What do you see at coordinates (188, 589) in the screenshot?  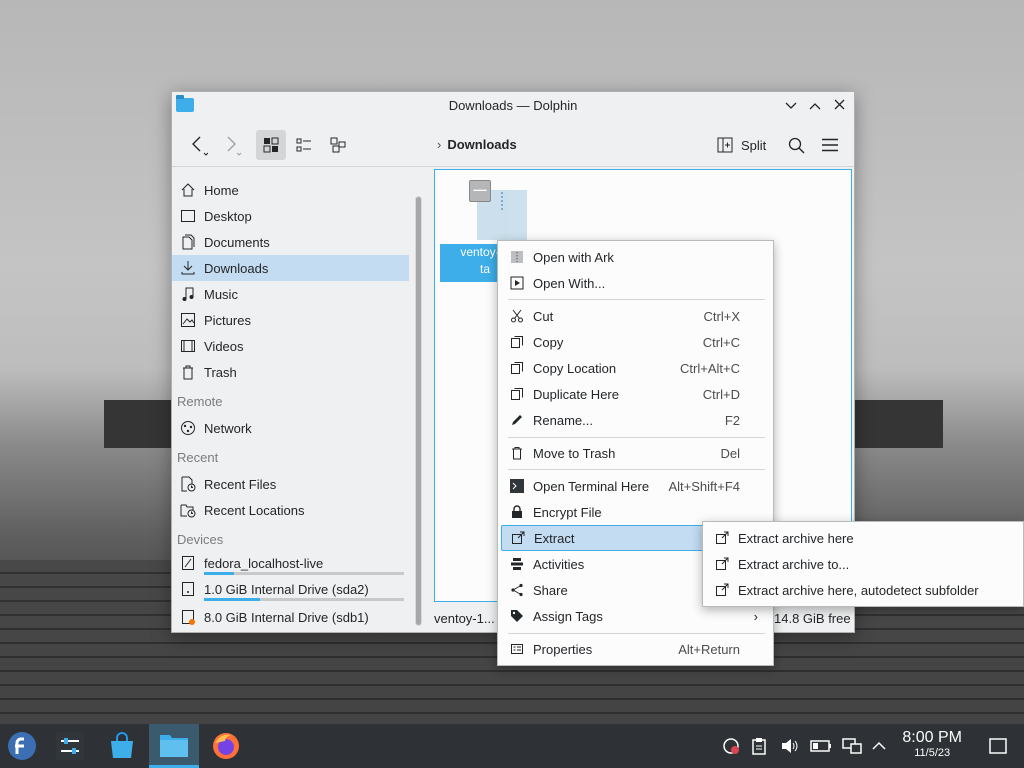 I see `drive-icon` at bounding box center [188, 589].